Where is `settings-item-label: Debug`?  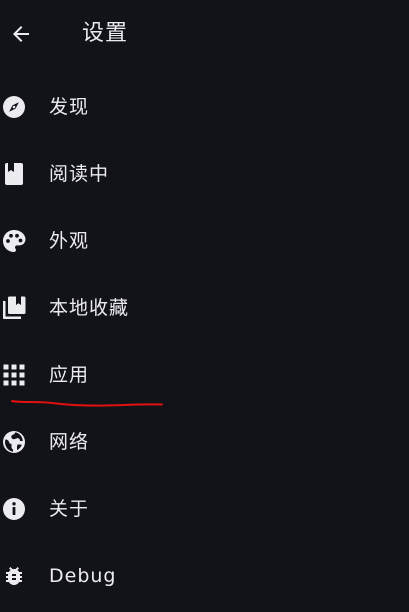 settings-item-label: Debug is located at coordinates (83, 575).